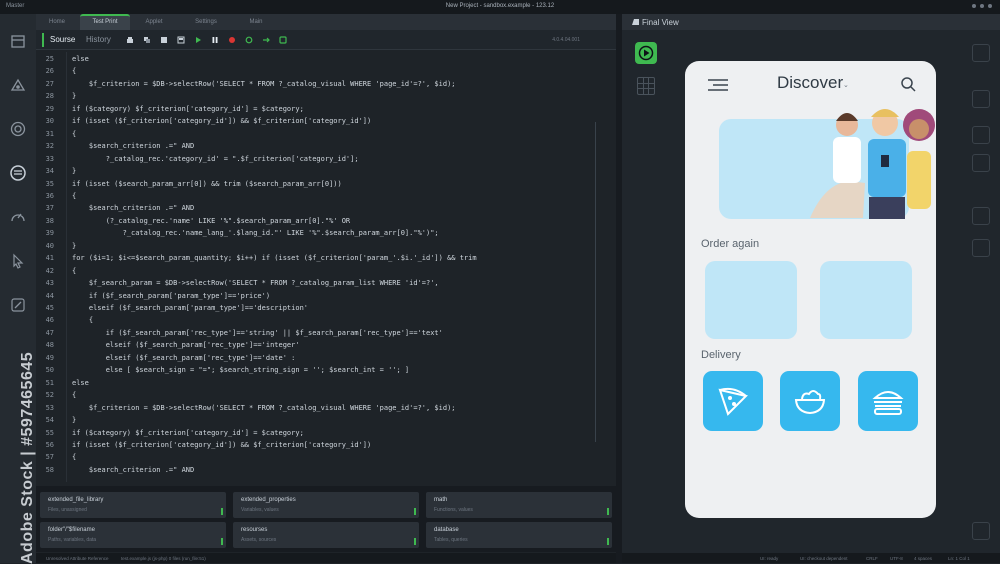  I want to click on code-line: 51 else, so click(326, 385).